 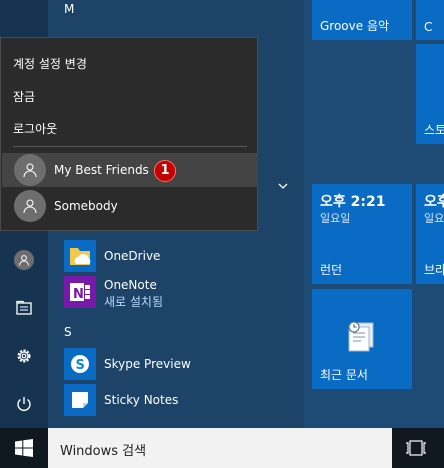 I want to click on lock-item: 잠금, so click(x=24, y=96).